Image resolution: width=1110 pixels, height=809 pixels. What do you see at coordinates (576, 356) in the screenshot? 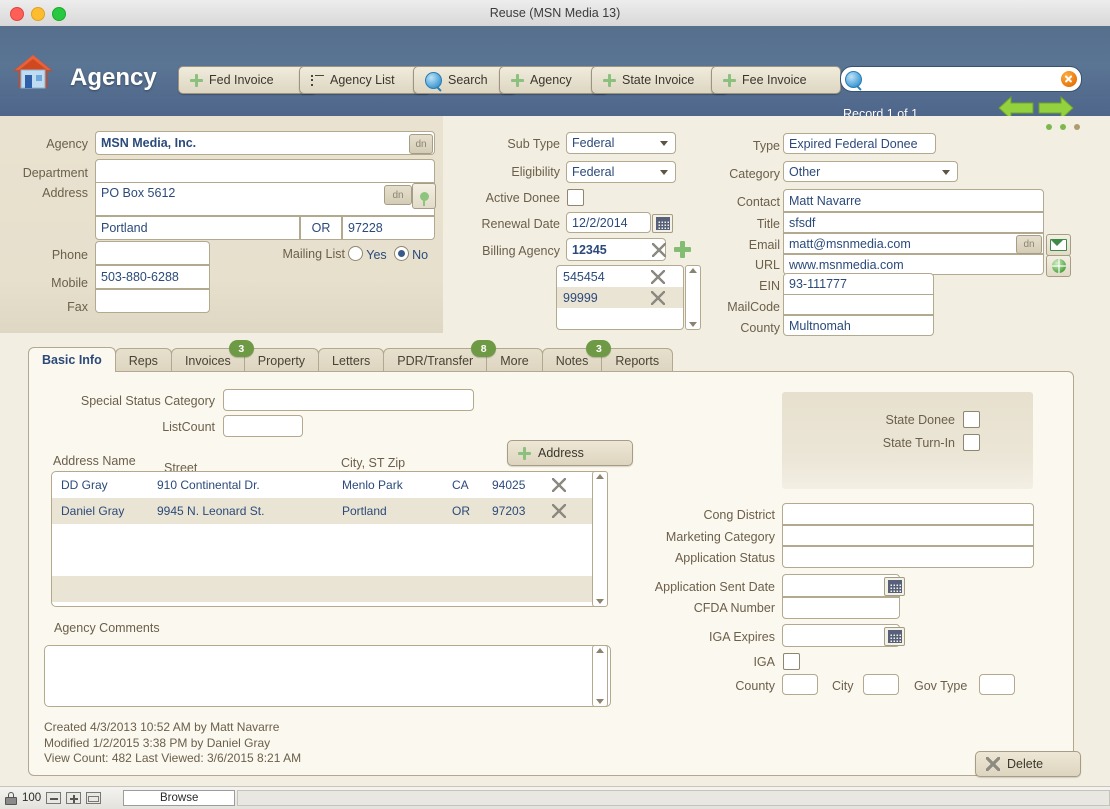
I see `tab-notes: Notes 3` at bounding box center [576, 356].